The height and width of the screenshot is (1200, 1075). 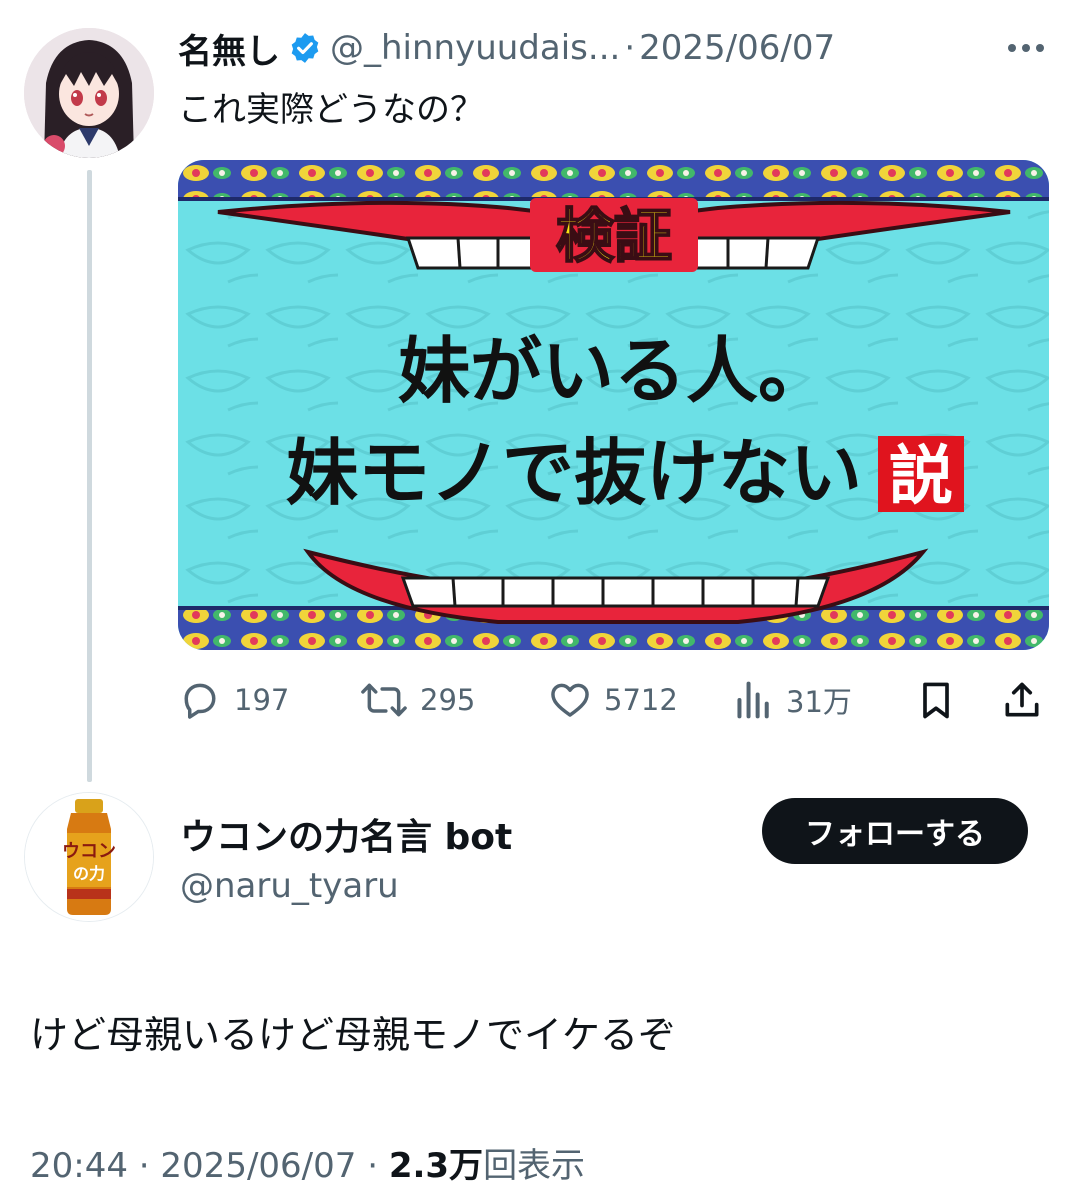 I want to click on share-icon, so click(x=1022, y=699).